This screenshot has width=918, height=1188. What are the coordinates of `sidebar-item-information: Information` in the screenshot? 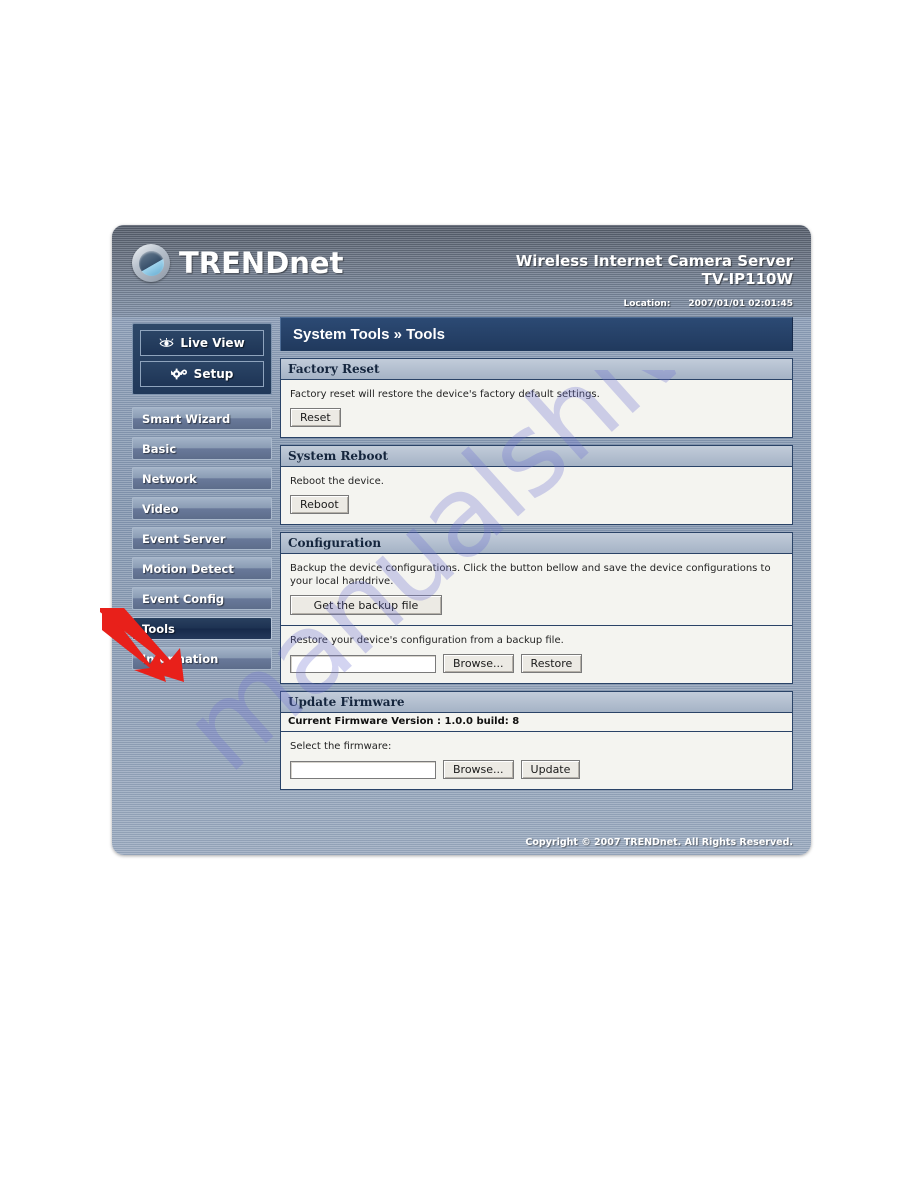 It's located at (202, 658).